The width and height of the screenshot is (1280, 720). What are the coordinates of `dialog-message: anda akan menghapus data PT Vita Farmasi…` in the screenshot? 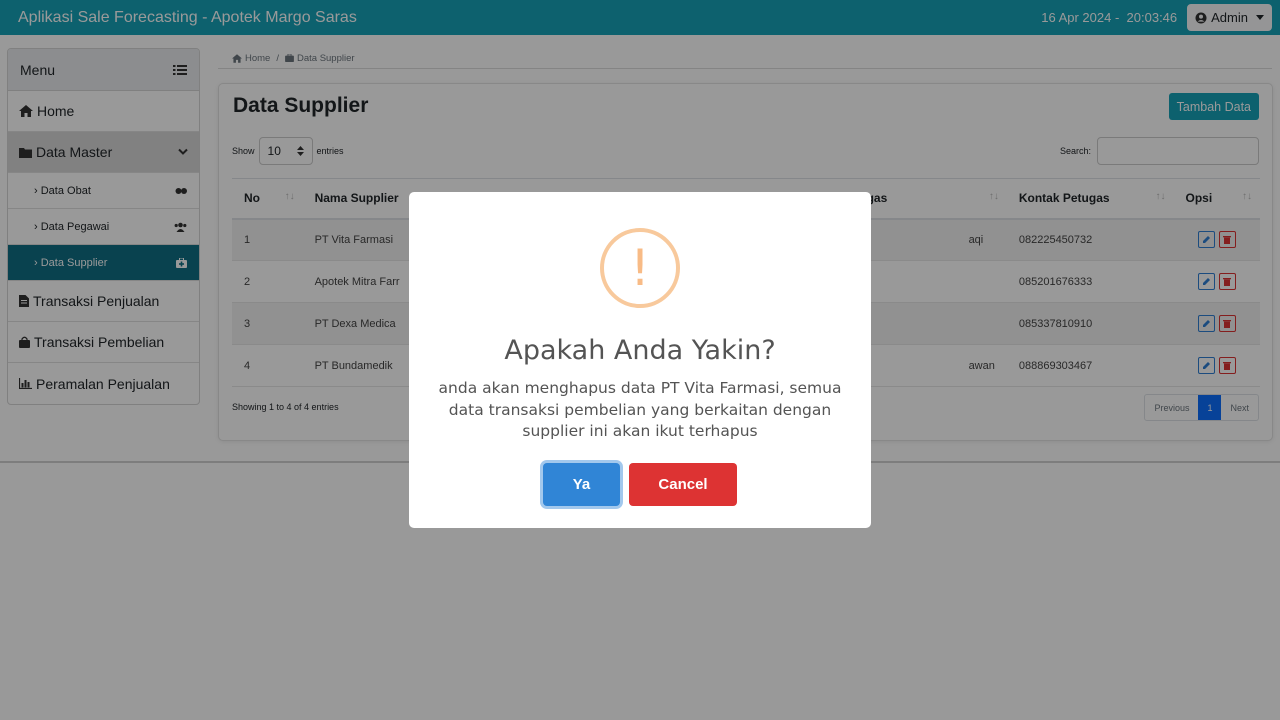 It's located at (640, 409).